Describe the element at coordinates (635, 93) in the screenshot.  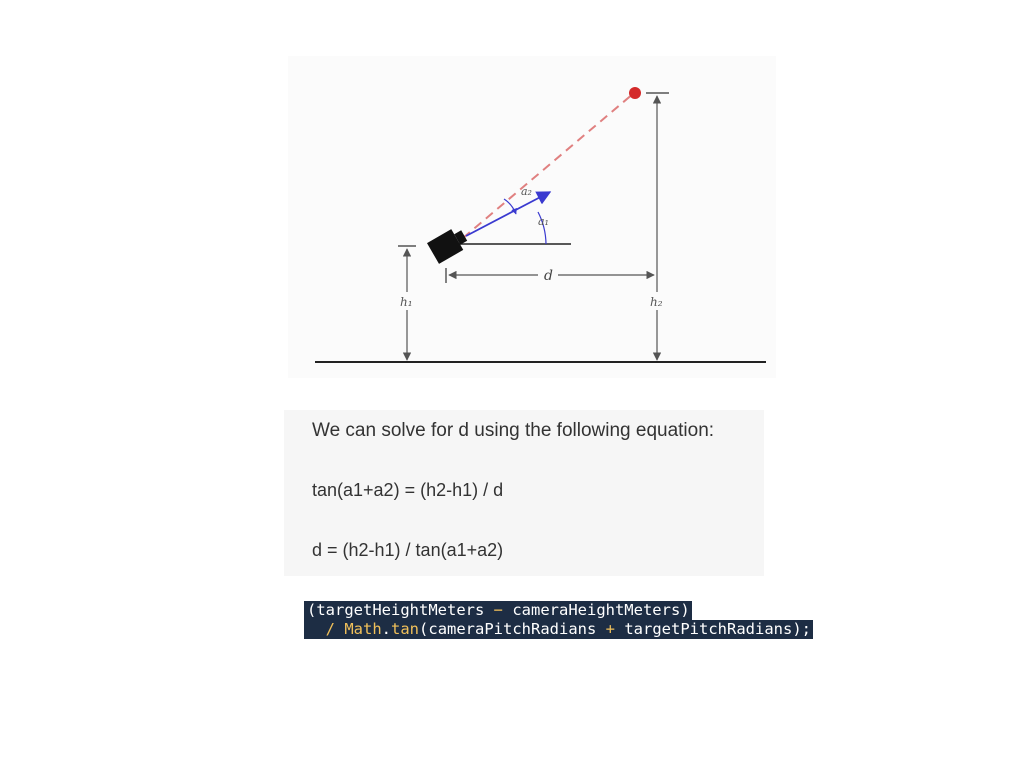
I see `target-marker` at that location.